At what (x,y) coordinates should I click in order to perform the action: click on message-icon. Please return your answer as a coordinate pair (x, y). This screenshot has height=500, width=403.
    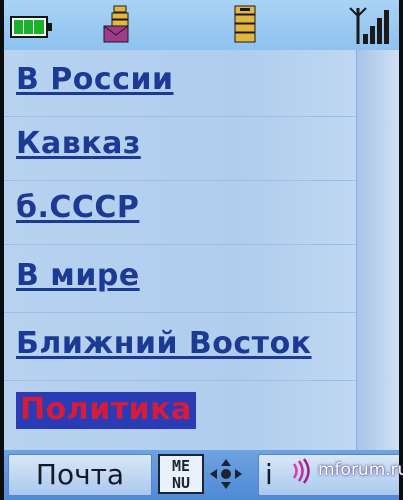
    Looking at the image, I should click on (116, 24).